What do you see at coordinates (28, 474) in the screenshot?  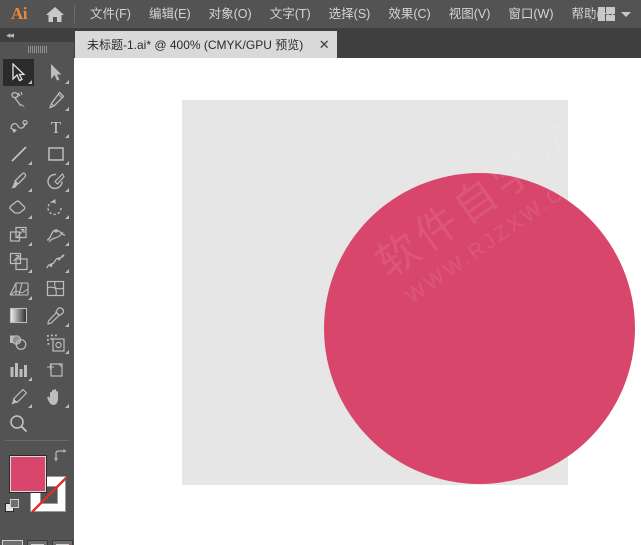 I see `fill-swatch` at bounding box center [28, 474].